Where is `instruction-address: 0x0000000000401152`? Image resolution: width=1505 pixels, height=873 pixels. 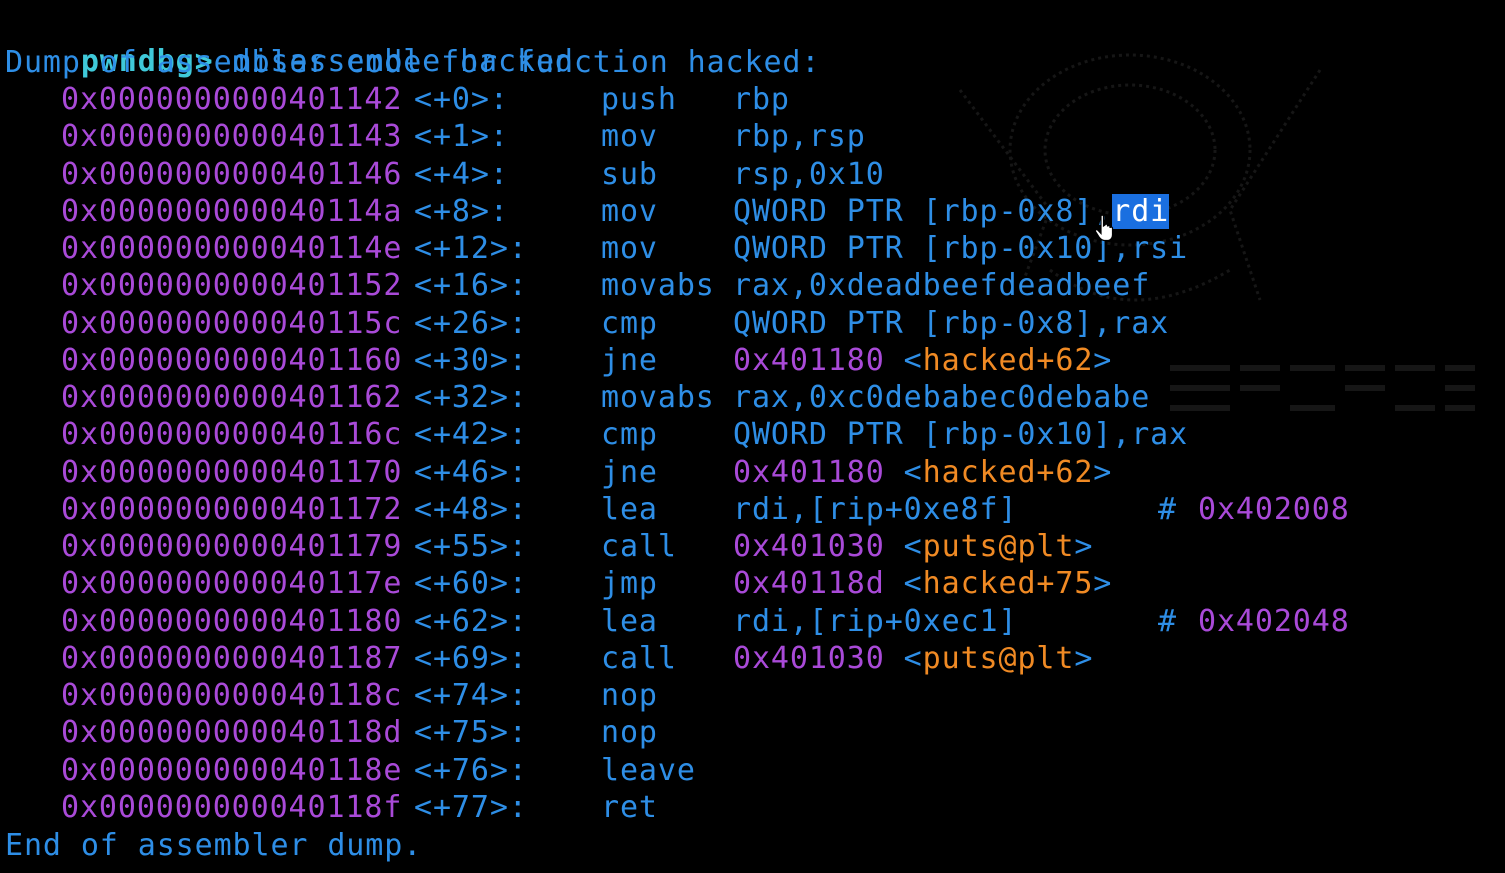 instruction-address: 0x0000000000401152 is located at coordinates (232, 286).